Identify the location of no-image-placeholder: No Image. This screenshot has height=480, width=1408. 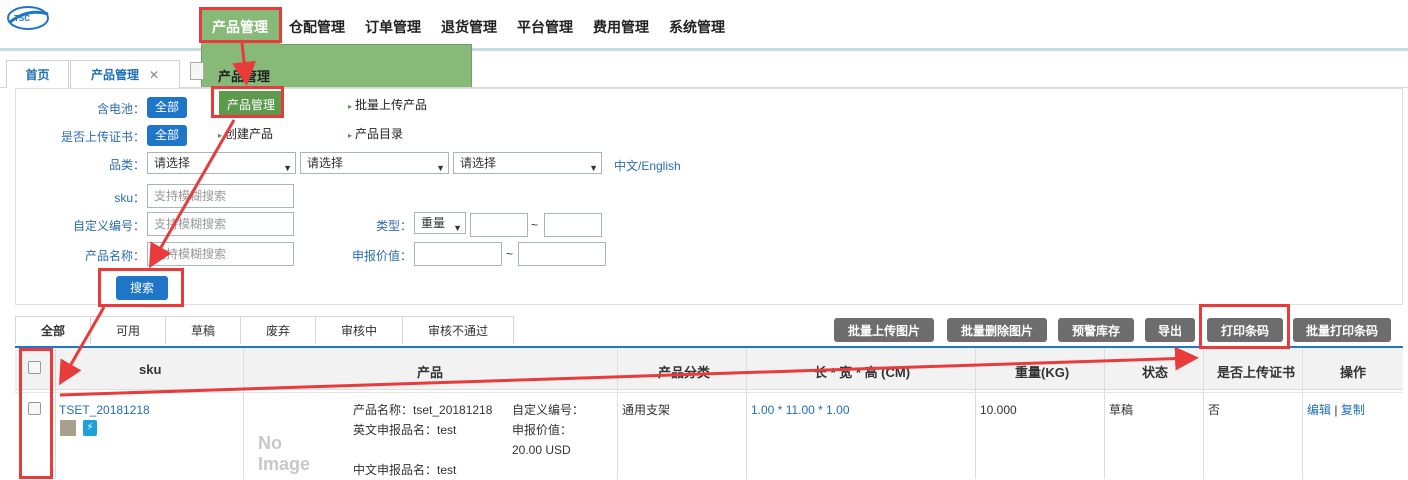
(298, 447).